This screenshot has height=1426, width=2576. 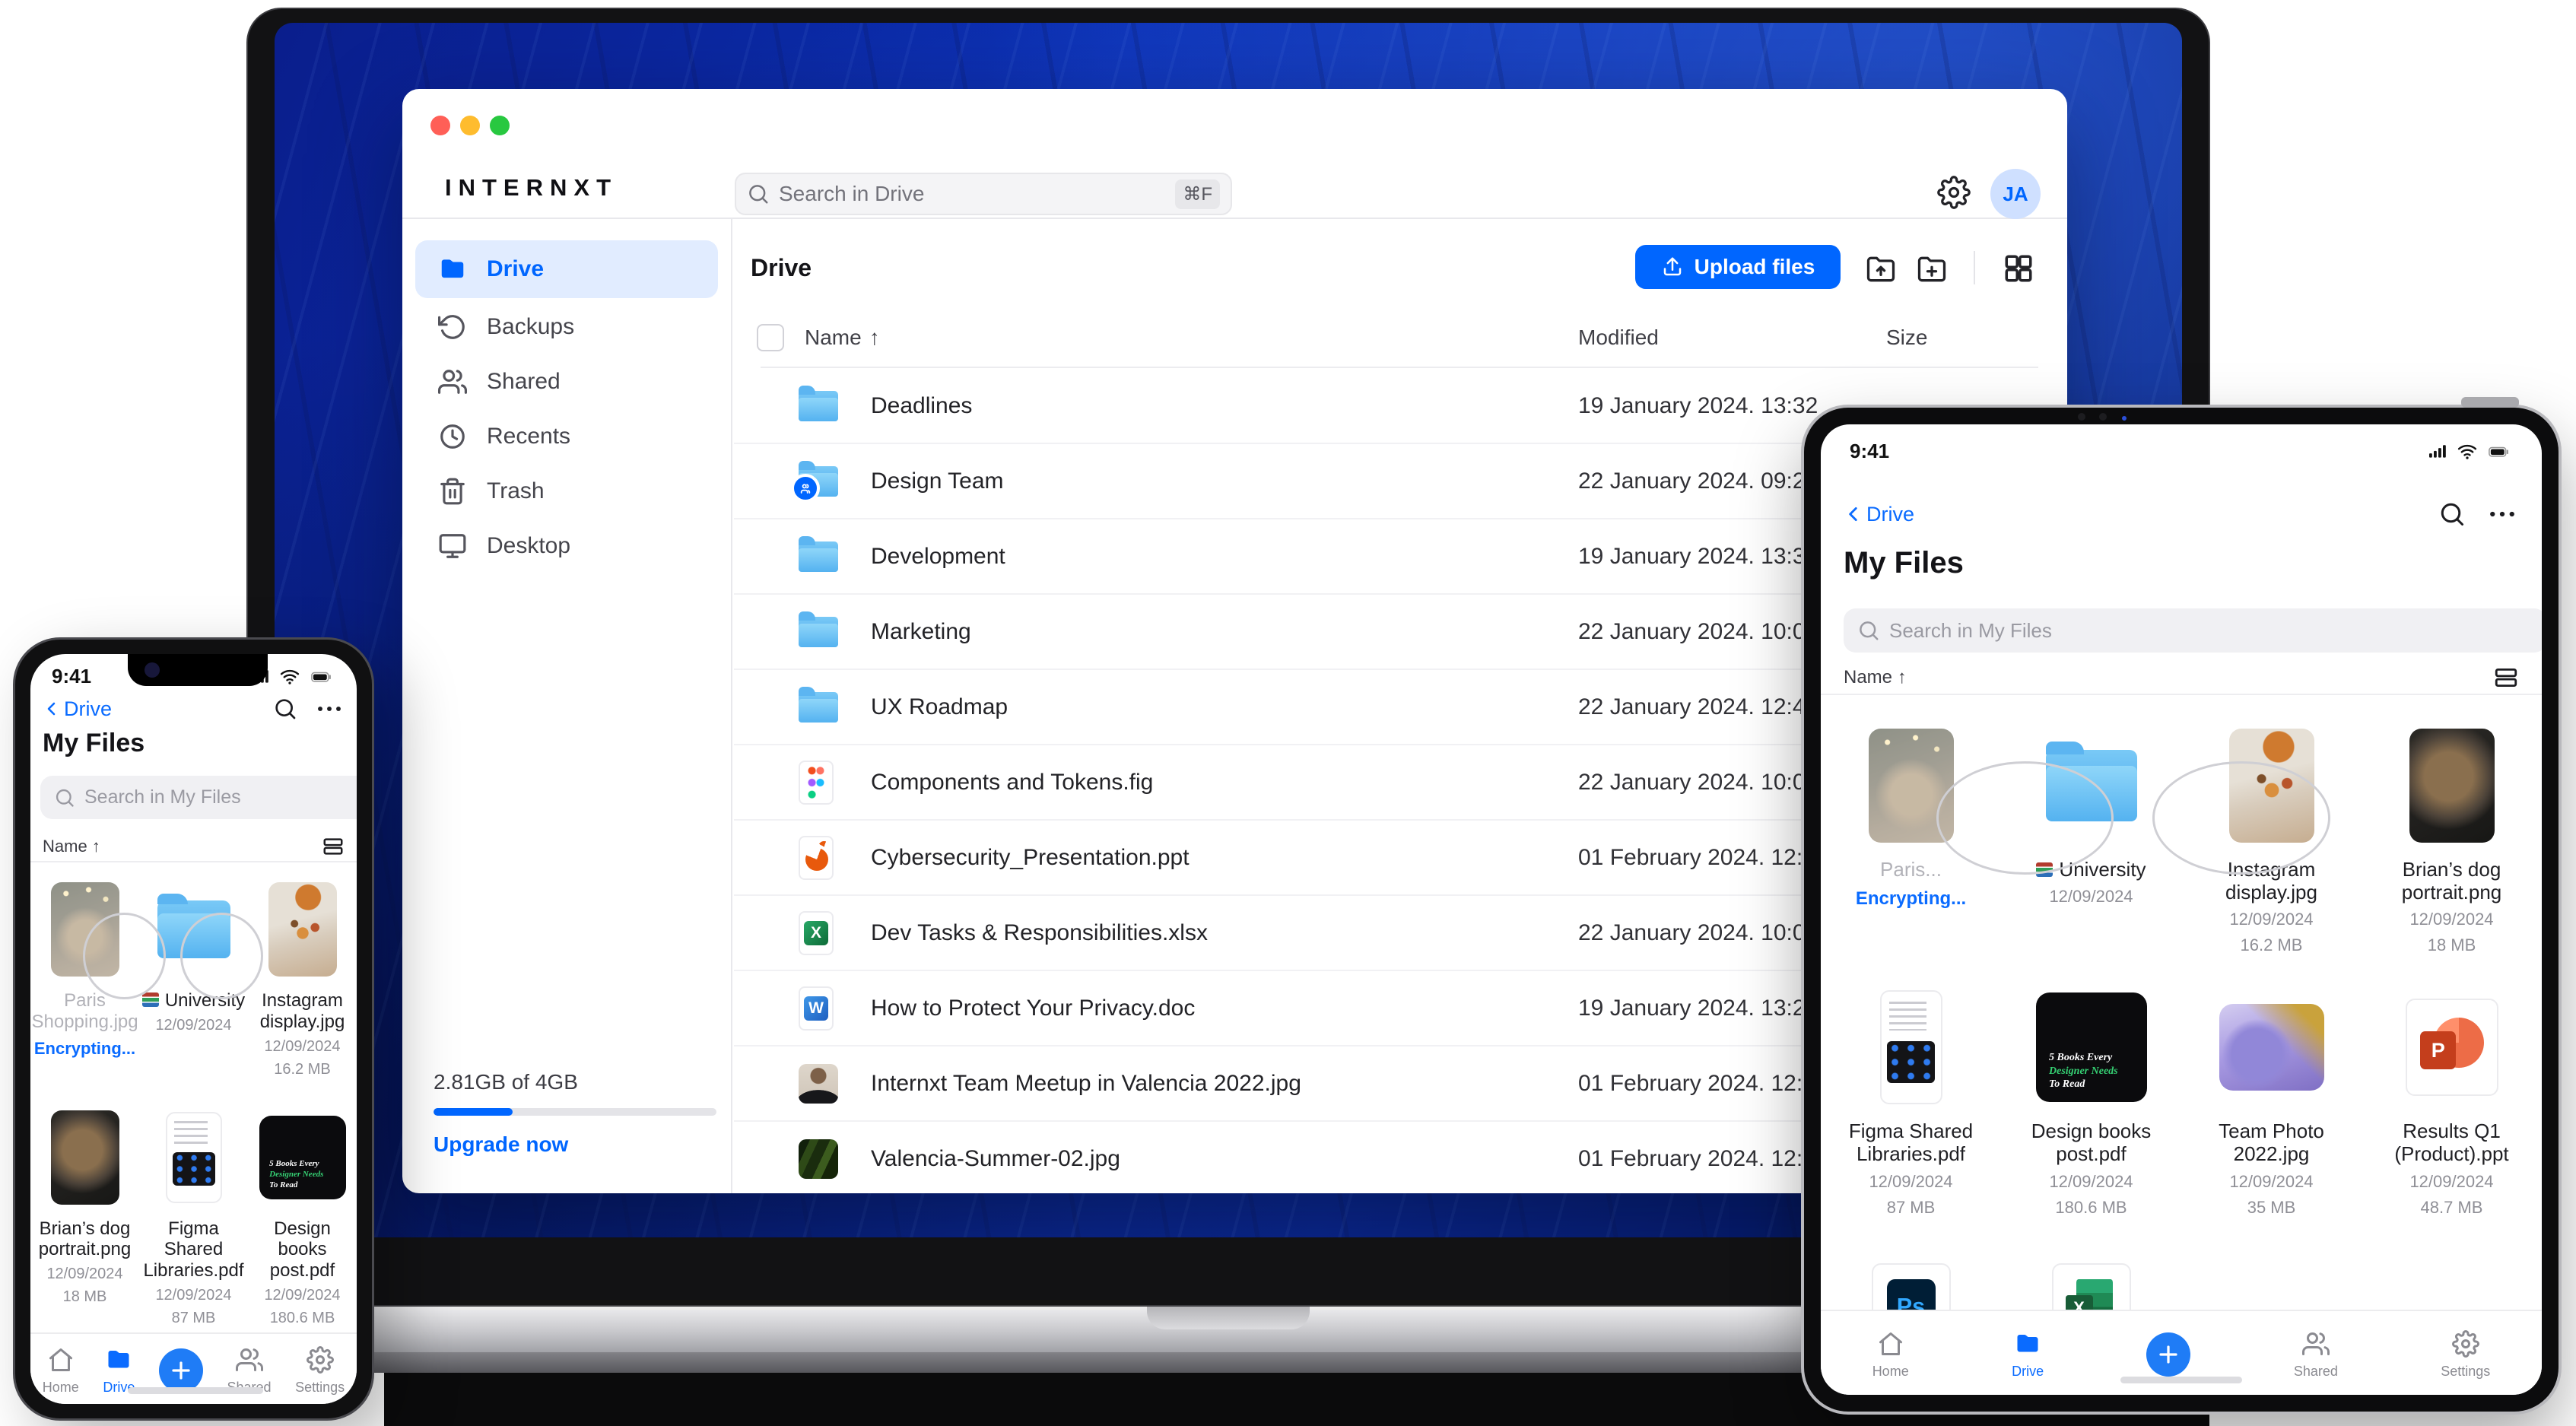 I want to click on sidebar-item-label: Drive, so click(x=516, y=268).